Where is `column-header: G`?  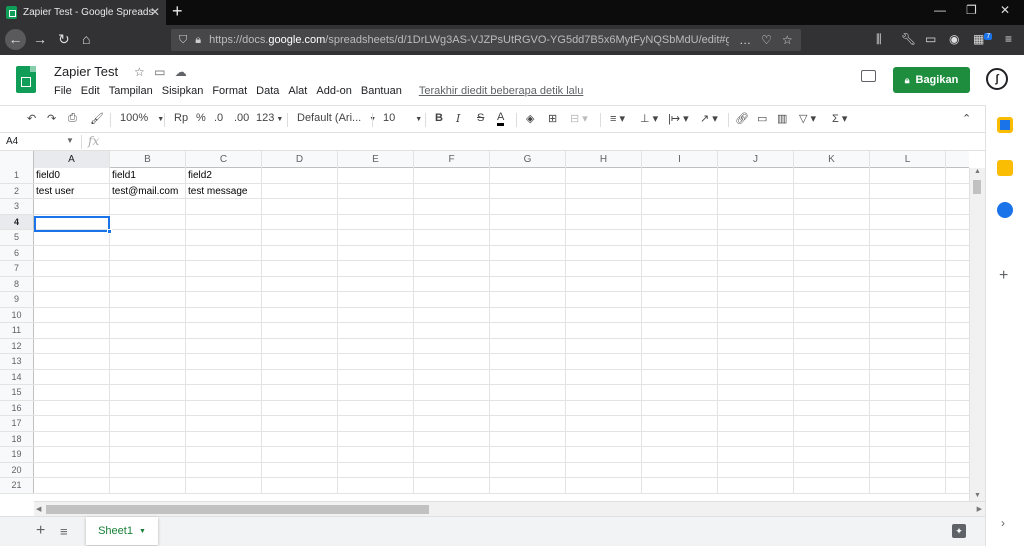 column-header: G is located at coordinates (528, 159).